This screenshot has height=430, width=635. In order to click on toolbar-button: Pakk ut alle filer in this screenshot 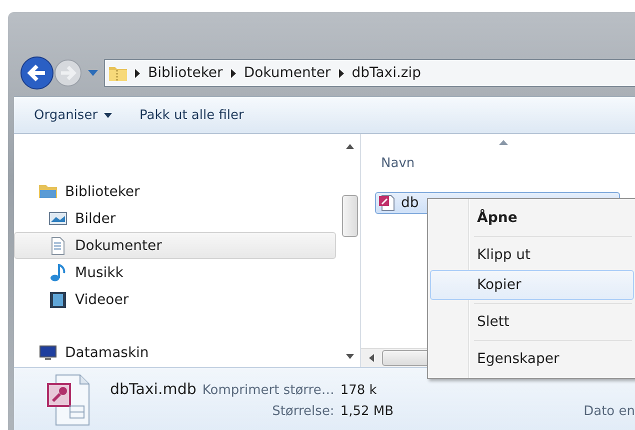, I will do `click(192, 115)`.